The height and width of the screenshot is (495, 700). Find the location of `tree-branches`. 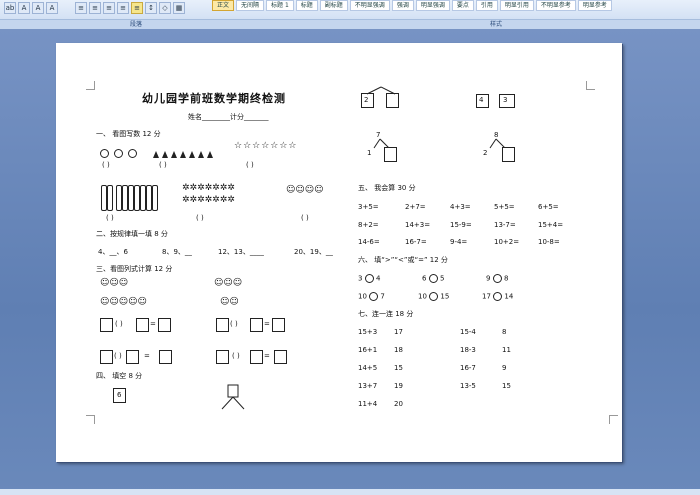

tree-branches is located at coordinates (381, 90).